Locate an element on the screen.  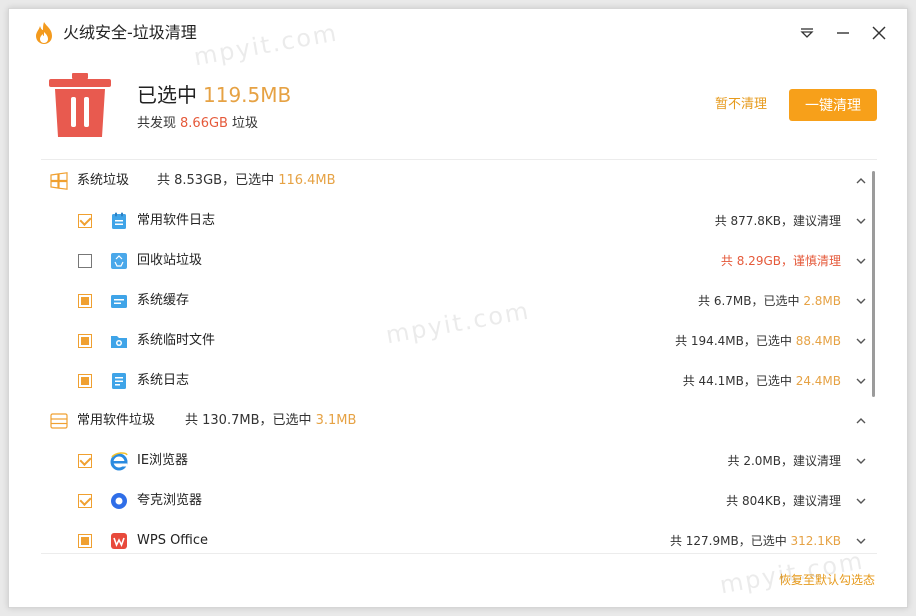
one-click-clean-button: 一键清理 is located at coordinates (833, 105).